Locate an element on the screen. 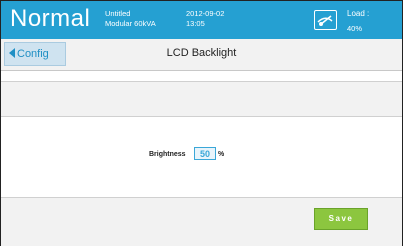  system-status: Normal is located at coordinates (50, 18).